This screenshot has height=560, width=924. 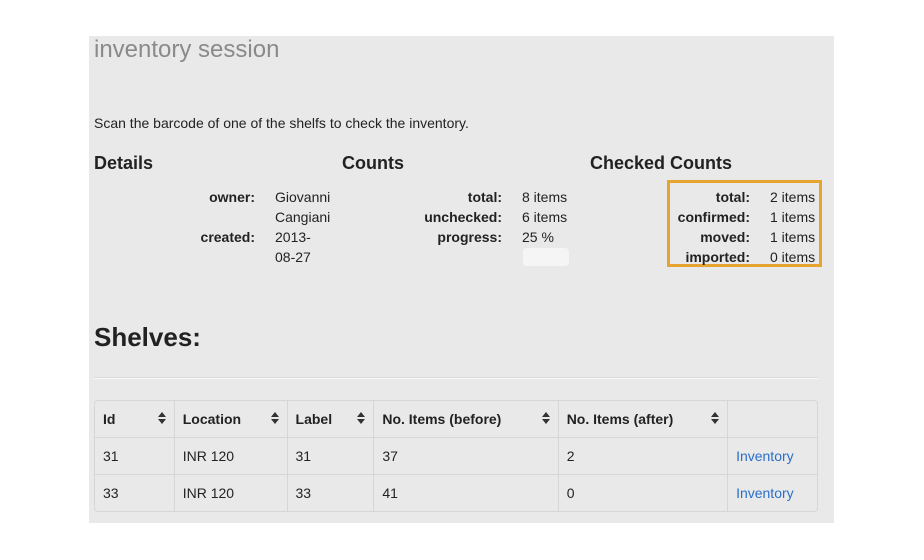 I want to click on progress-fill, so click(x=529, y=257).